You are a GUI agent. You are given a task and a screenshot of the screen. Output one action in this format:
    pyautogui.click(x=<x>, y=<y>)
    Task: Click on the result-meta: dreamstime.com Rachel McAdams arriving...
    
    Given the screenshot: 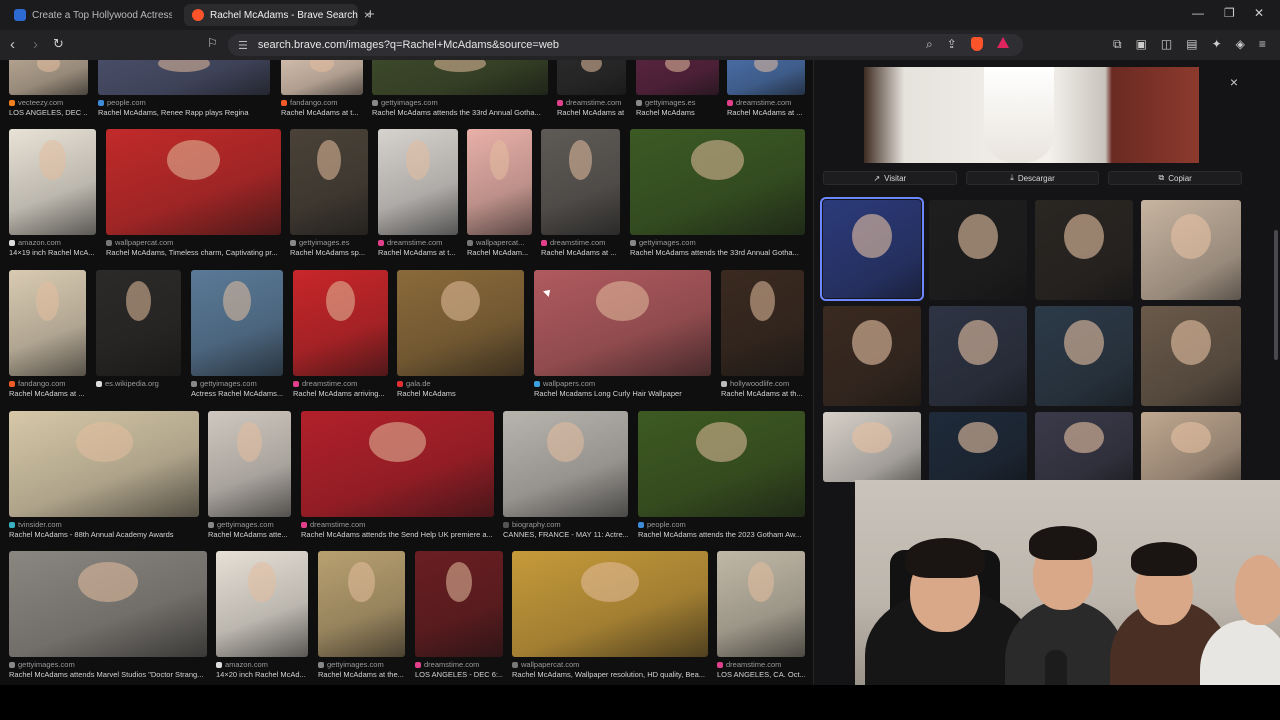 What is the action you would take?
    pyautogui.click(x=340, y=389)
    